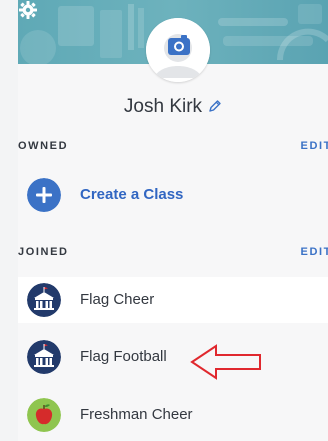 The height and width of the screenshot is (441, 328). What do you see at coordinates (314, 252) in the screenshot?
I see `joined-edit-button: EDIT` at bounding box center [314, 252].